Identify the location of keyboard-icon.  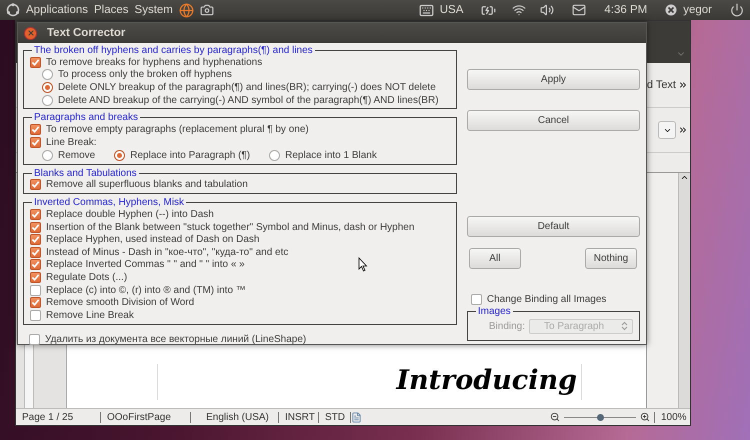
(426, 10).